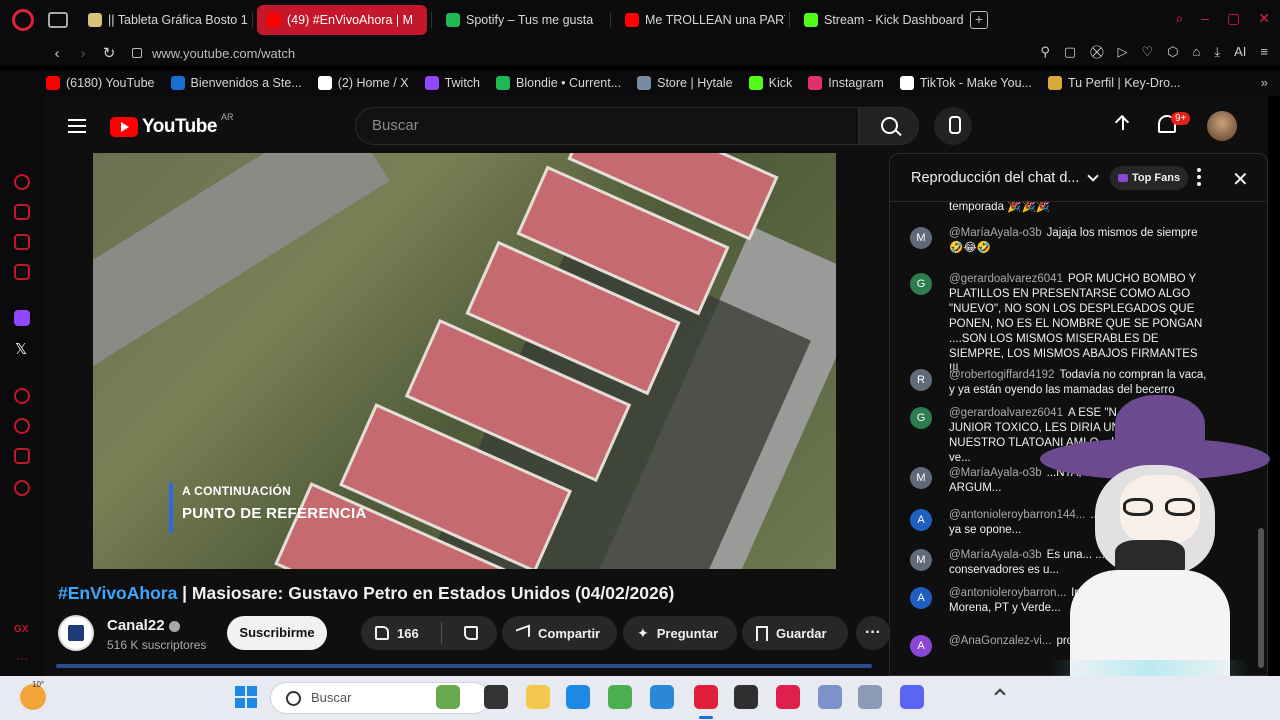 The image size is (1280, 720). What do you see at coordinates (100, 83) in the screenshot?
I see `bookmark-item: (6180) YouTube` at bounding box center [100, 83].